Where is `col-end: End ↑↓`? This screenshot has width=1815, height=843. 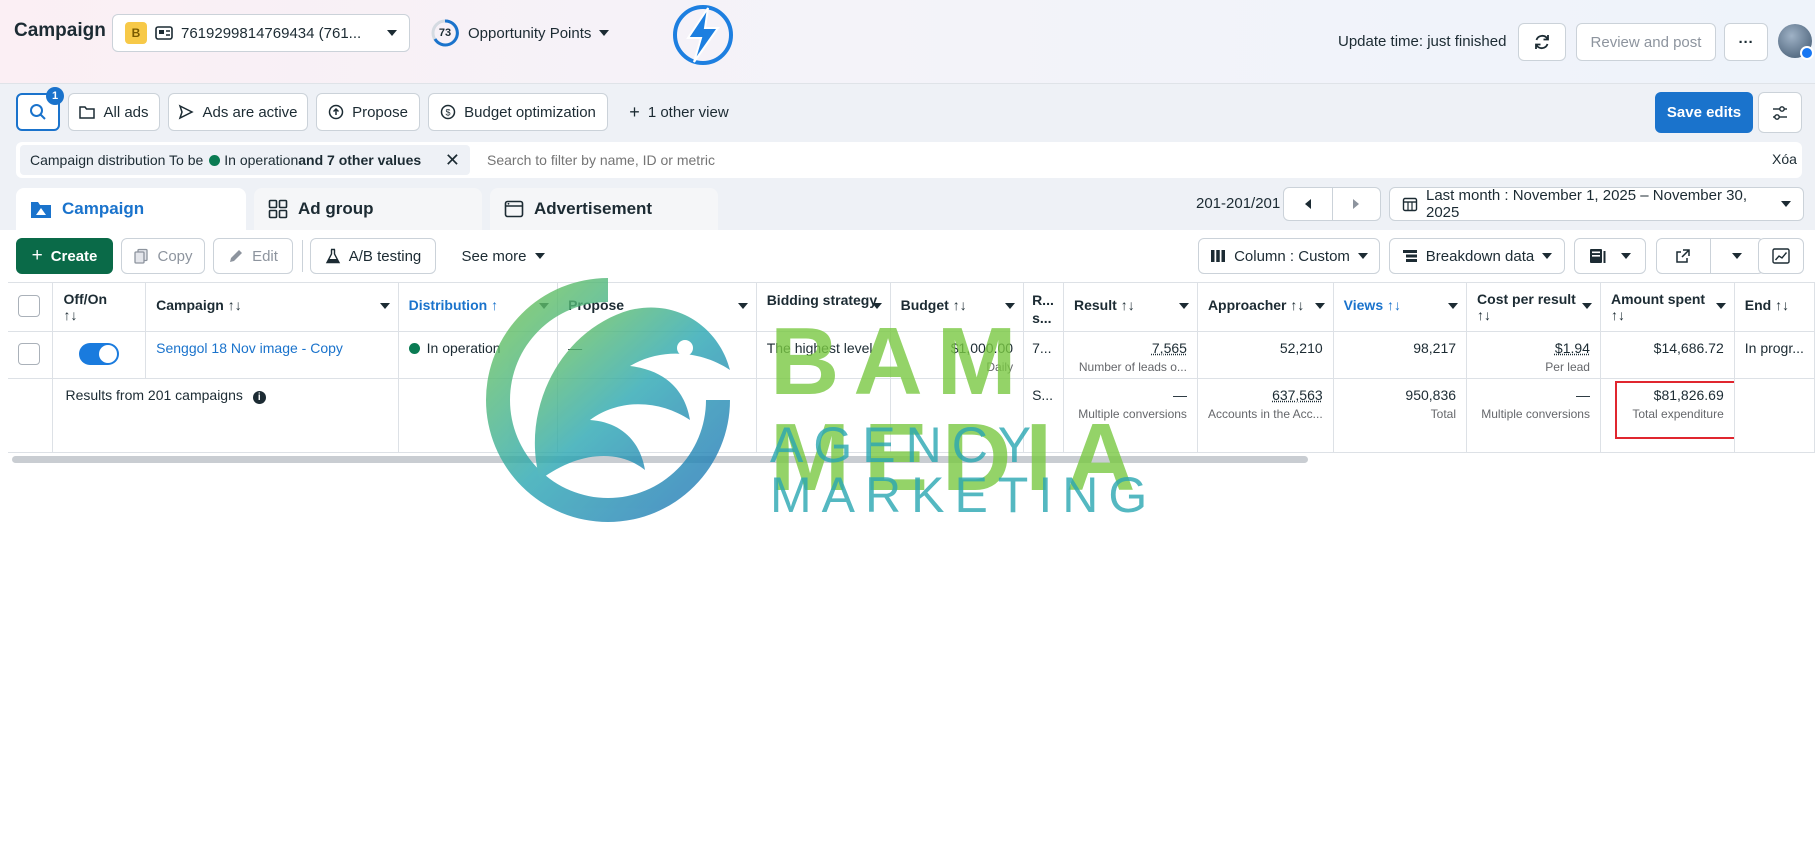
col-end: End ↑↓ is located at coordinates (1774, 307).